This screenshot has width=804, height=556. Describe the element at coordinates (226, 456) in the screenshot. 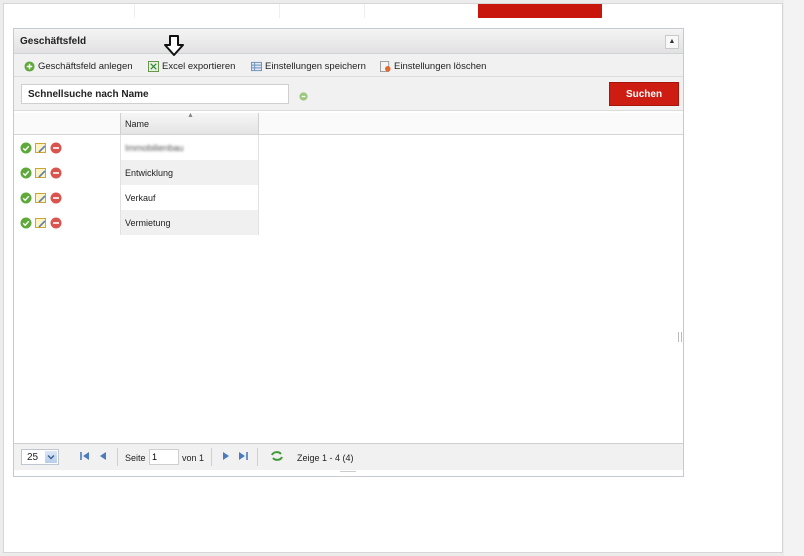

I see `next-page-icon` at that location.